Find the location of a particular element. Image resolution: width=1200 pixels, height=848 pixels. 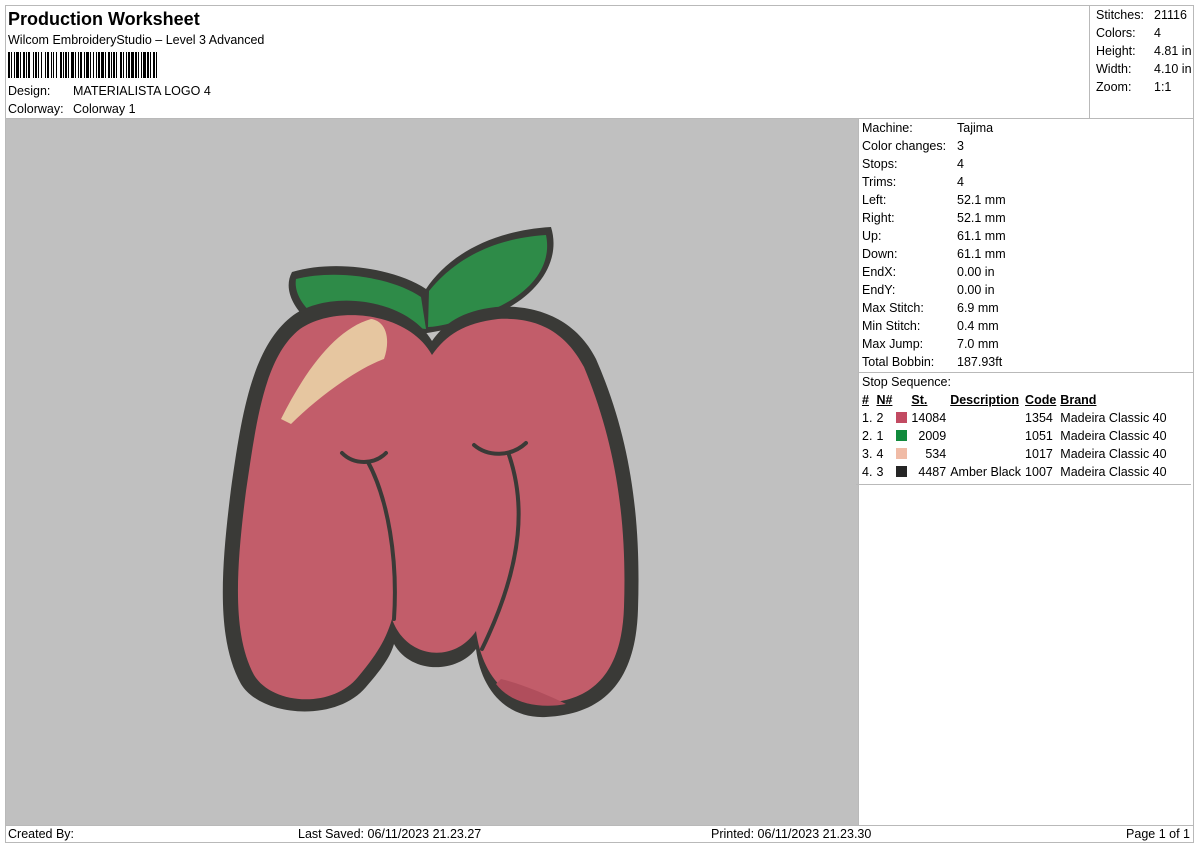

machine-info-value: 187.93ft is located at coordinates (980, 362).